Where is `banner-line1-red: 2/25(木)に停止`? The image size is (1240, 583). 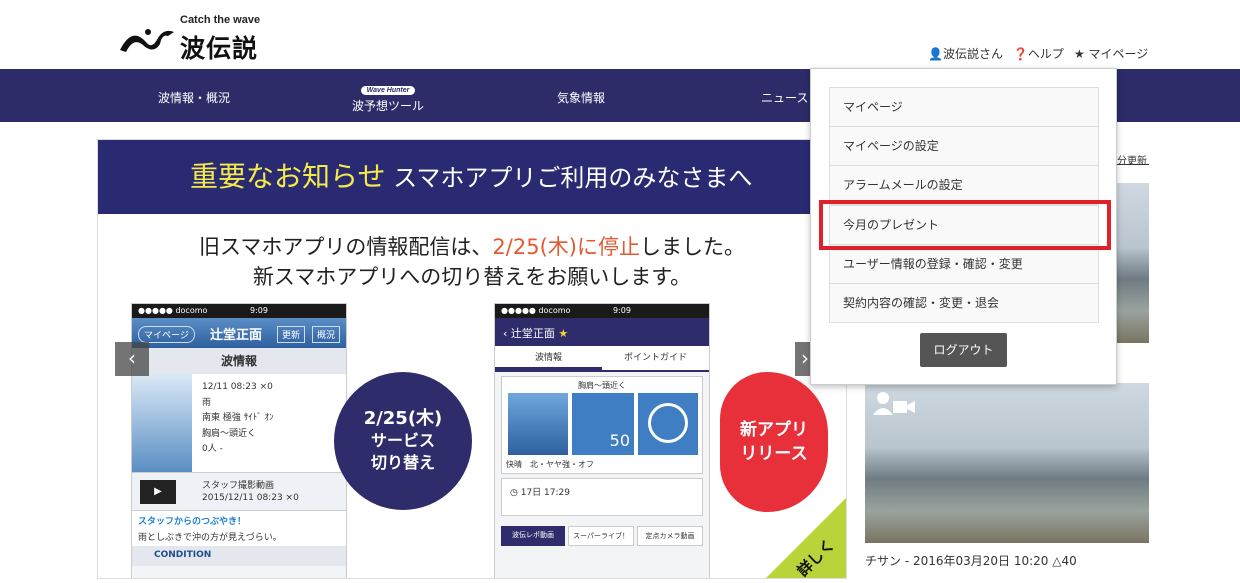 banner-line1-red: 2/25(木)に停止 is located at coordinates (566, 247).